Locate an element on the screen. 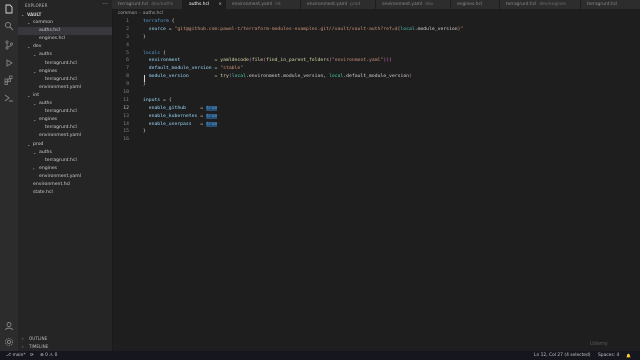 Image resolution: width=640 pixels, height=360 pixels. search-icon is located at coordinates (9, 26).